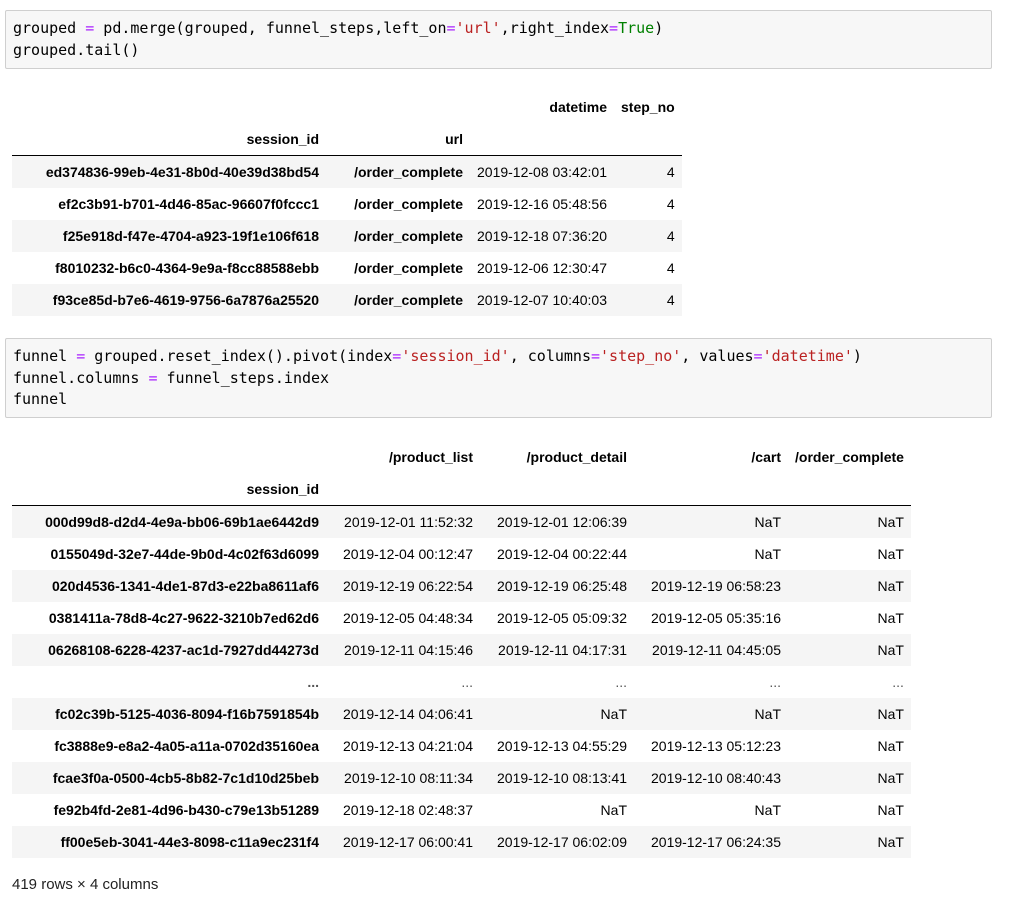 Image resolution: width=1013 pixels, height=910 pixels. I want to click on code-token: grouped, so click(49, 28).